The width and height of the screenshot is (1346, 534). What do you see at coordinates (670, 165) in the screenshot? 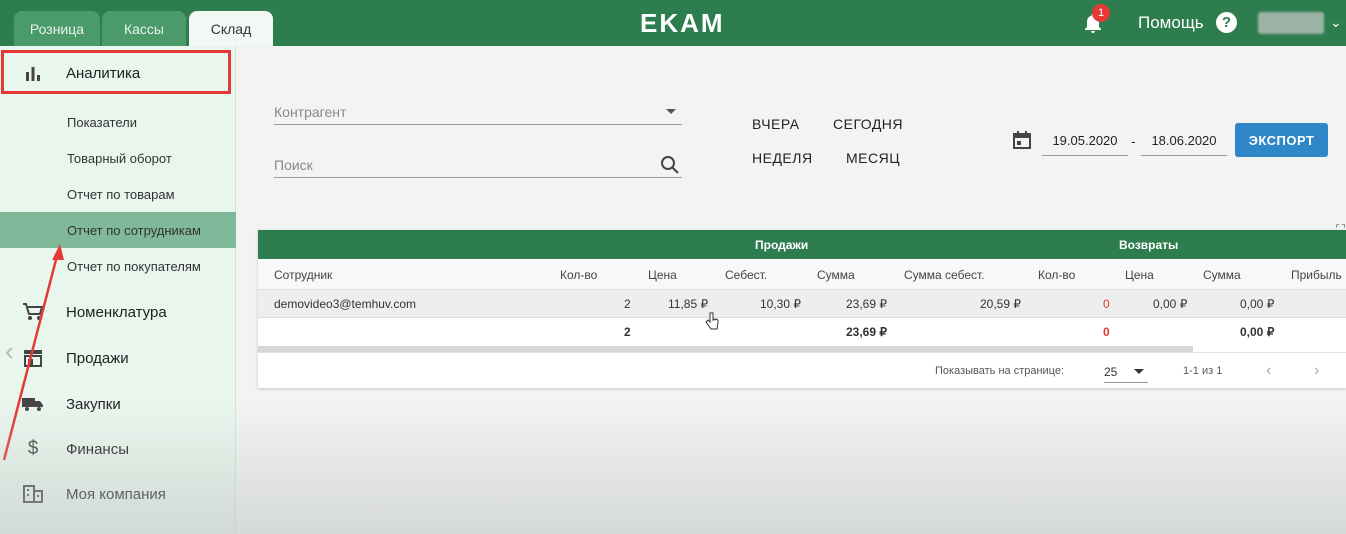
I see `search-icon` at bounding box center [670, 165].